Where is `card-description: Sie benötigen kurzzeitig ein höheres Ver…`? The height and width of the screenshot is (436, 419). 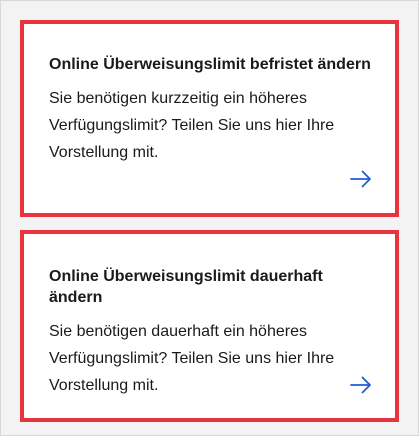
card-description: Sie benötigen kurzzeitig ein höheres Ver… is located at coordinates (192, 125).